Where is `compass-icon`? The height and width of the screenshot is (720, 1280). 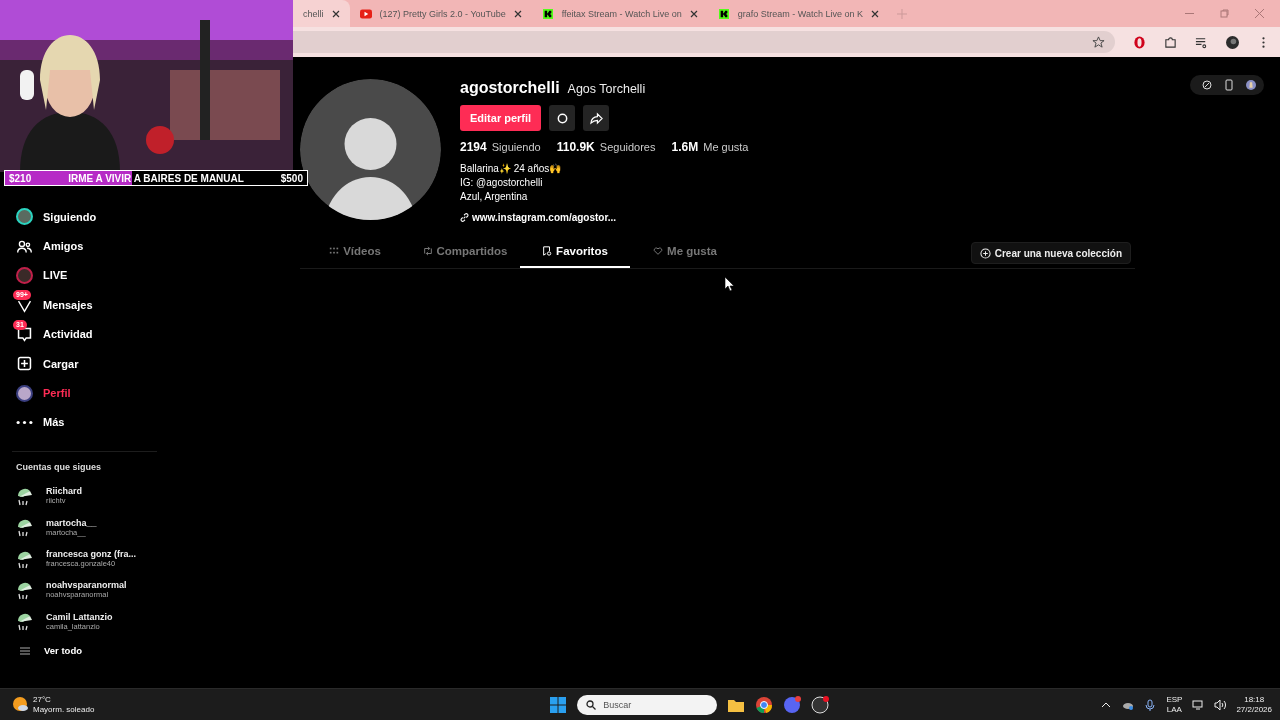 compass-icon is located at coordinates (1207, 85).